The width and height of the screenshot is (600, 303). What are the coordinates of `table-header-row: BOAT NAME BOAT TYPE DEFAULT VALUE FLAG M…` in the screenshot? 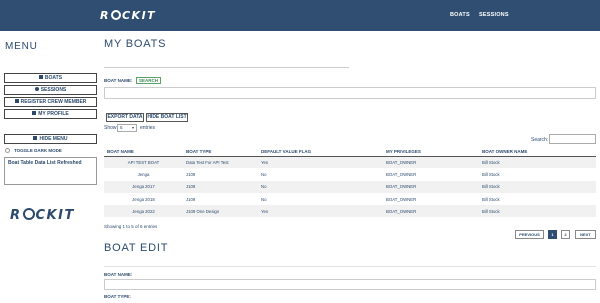 It's located at (350, 152).